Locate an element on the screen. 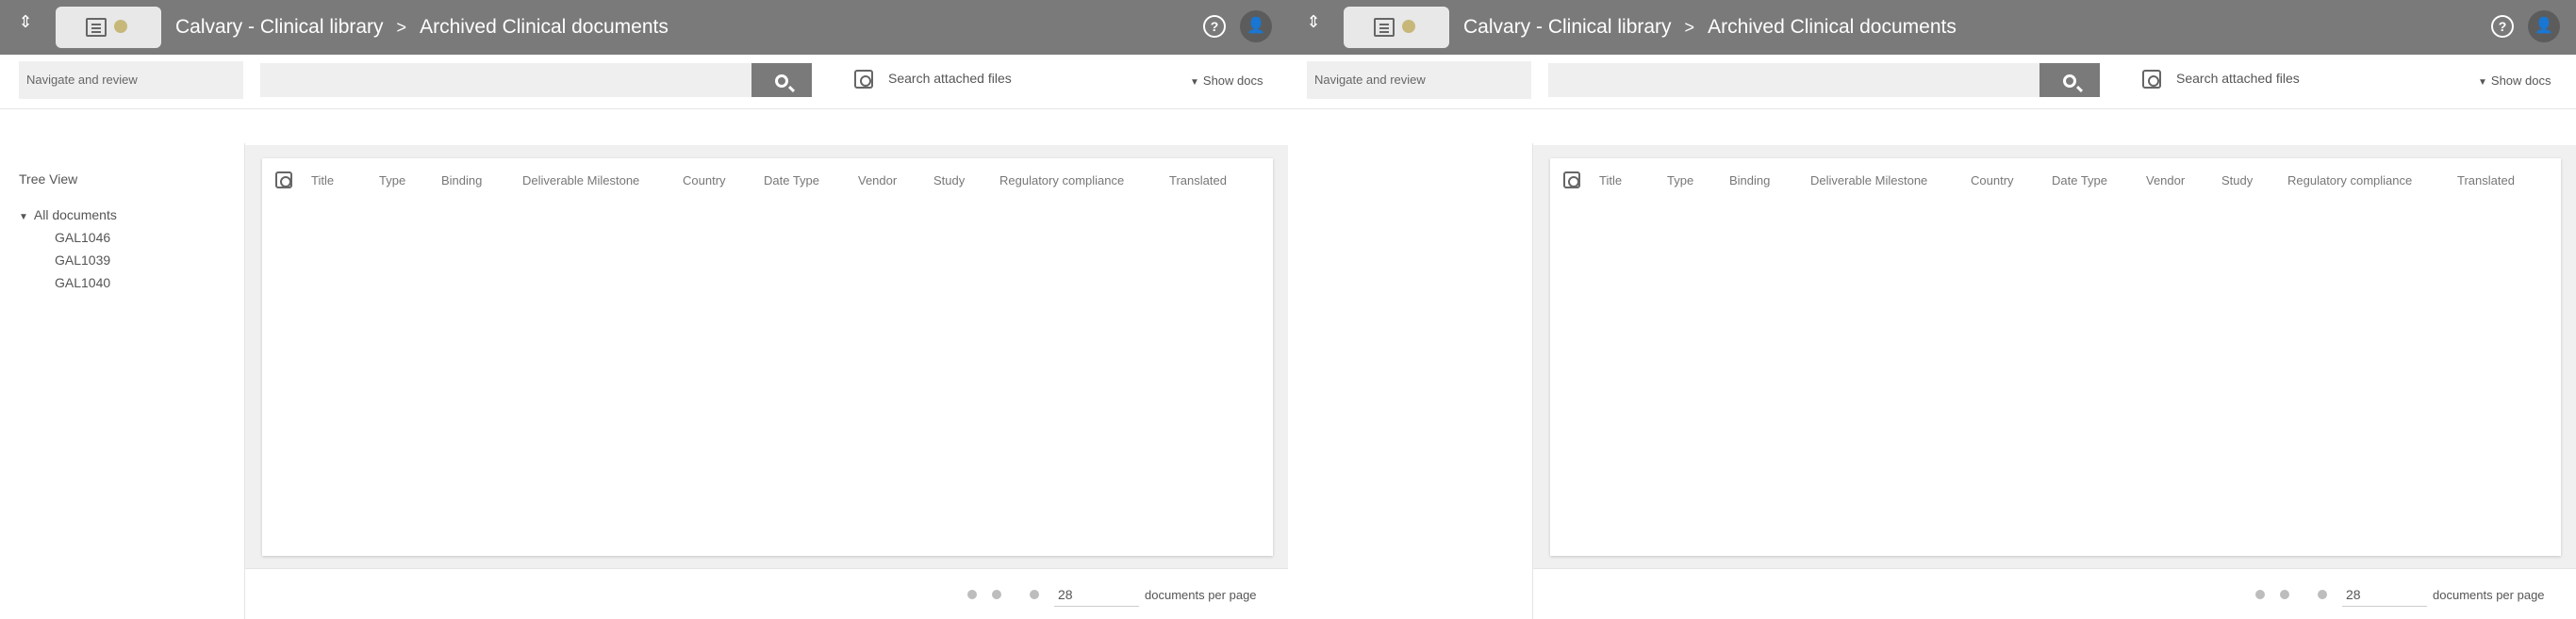  tree-root: ▼ All documents is located at coordinates (68, 214).